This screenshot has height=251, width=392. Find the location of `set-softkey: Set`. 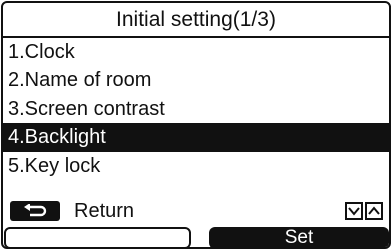

set-softkey: Set is located at coordinates (299, 237).